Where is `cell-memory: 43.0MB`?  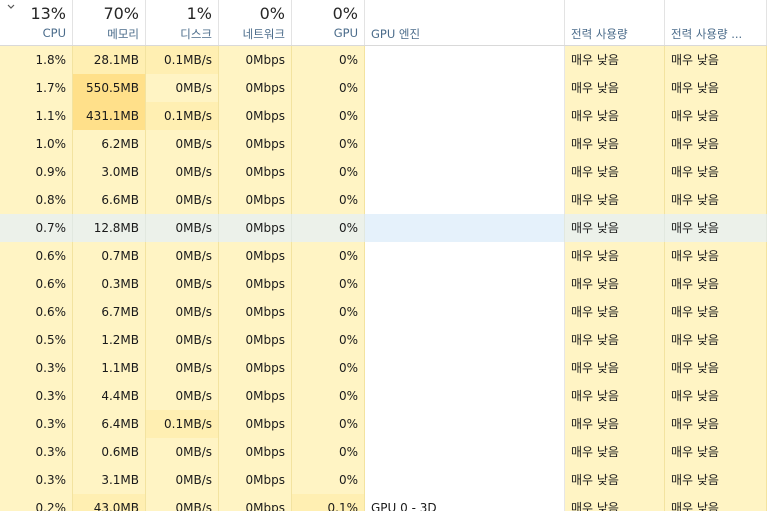 cell-memory: 43.0MB is located at coordinates (109, 502).